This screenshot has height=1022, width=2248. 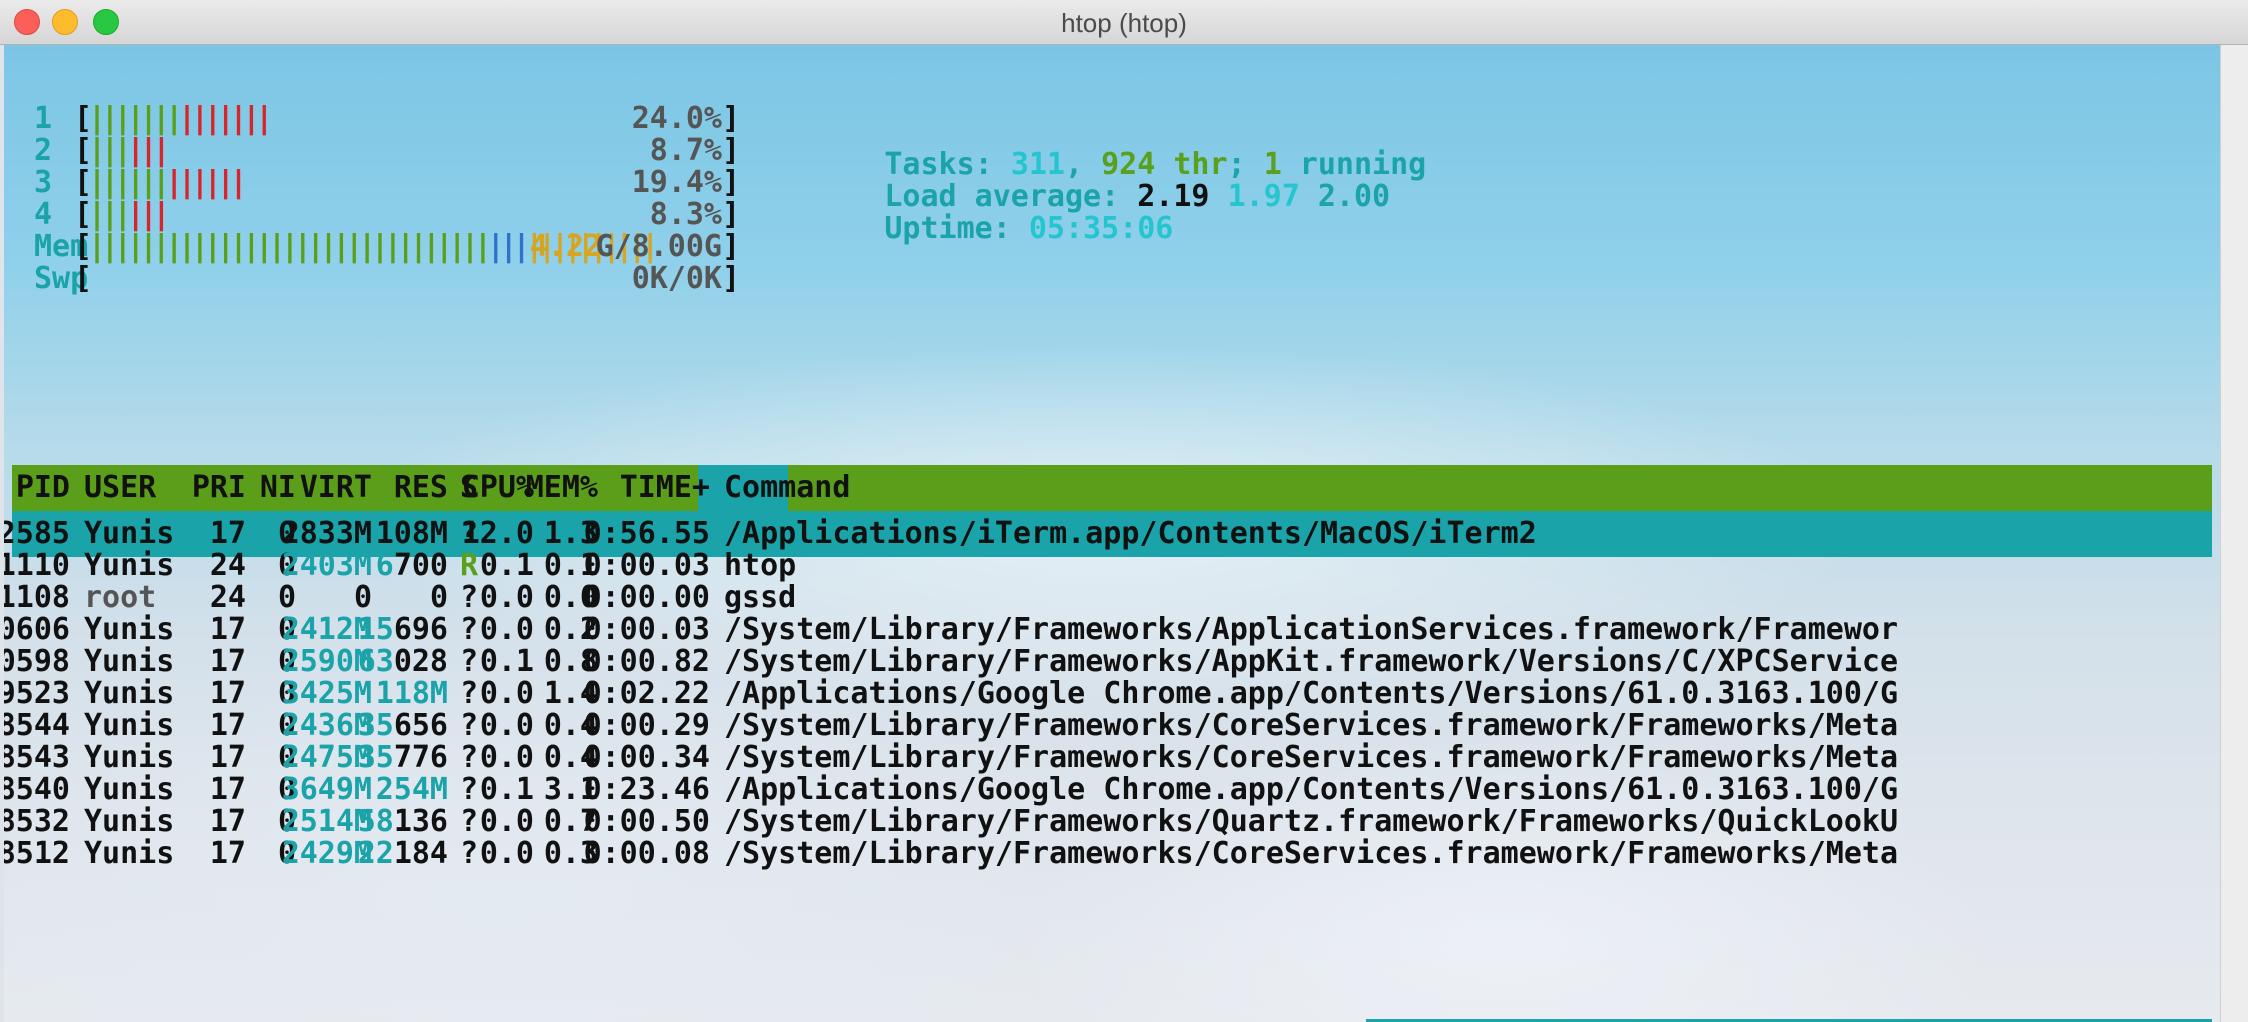 What do you see at coordinates (1112, 488) in the screenshot?
I see `column-headers: PID USER PRI NI VIRT RES S CPU% MEM% TIME+ Command` at bounding box center [1112, 488].